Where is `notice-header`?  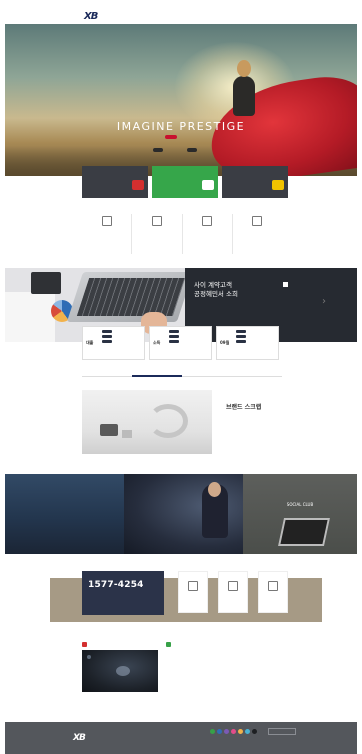 notice-header is located at coordinates (170, 644).